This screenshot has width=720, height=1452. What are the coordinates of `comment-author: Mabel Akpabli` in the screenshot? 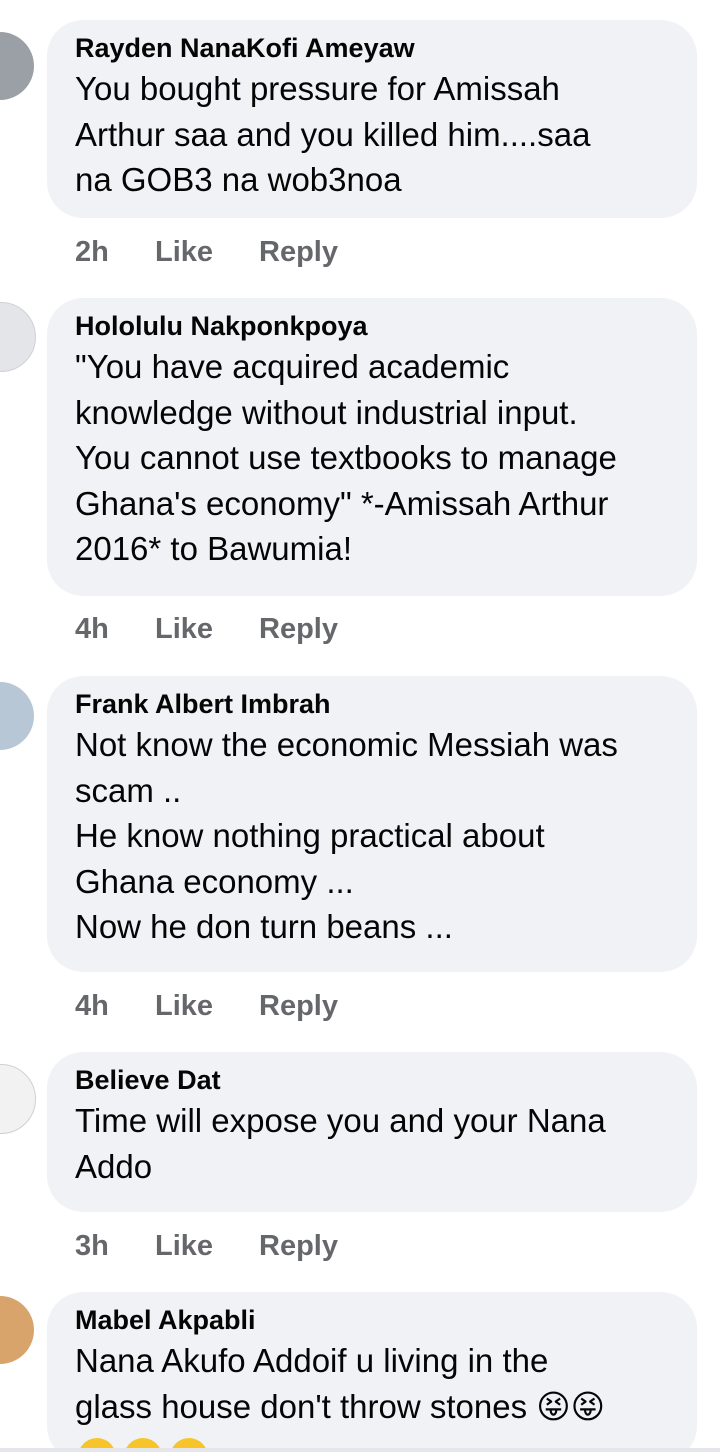 It's located at (372, 1320).